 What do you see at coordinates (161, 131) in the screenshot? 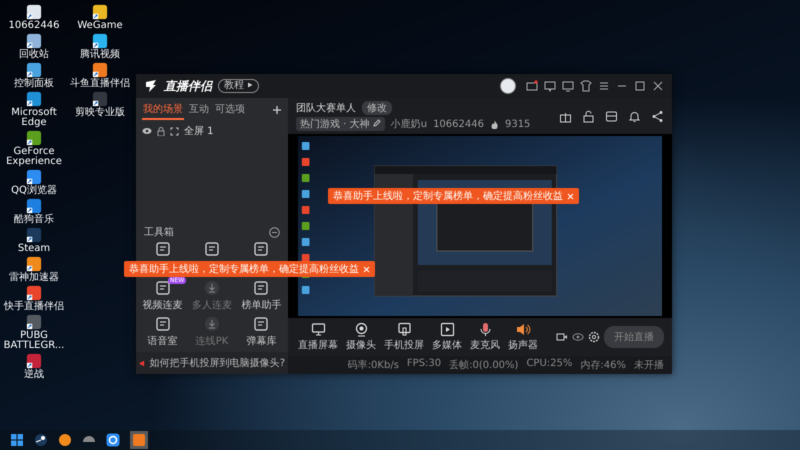
I see `lock-icon` at bounding box center [161, 131].